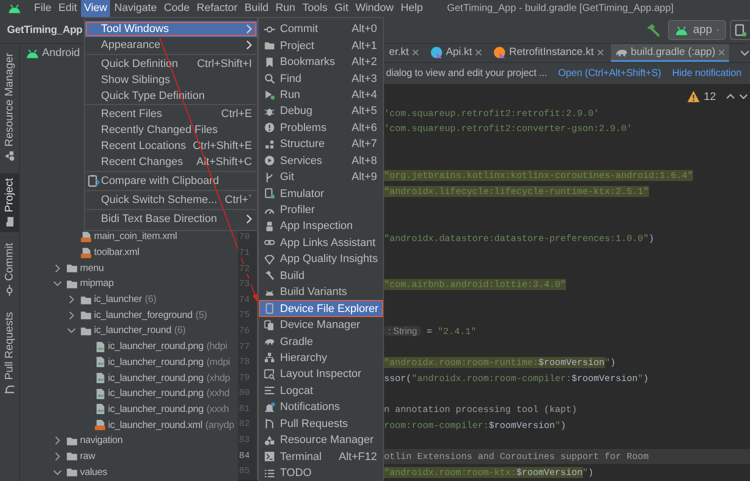 Image resolution: width=750 pixels, height=481 pixels. Describe the element at coordinates (480, 410) in the screenshot. I see `code-text: n annotation processing tool (kapt)` at that location.